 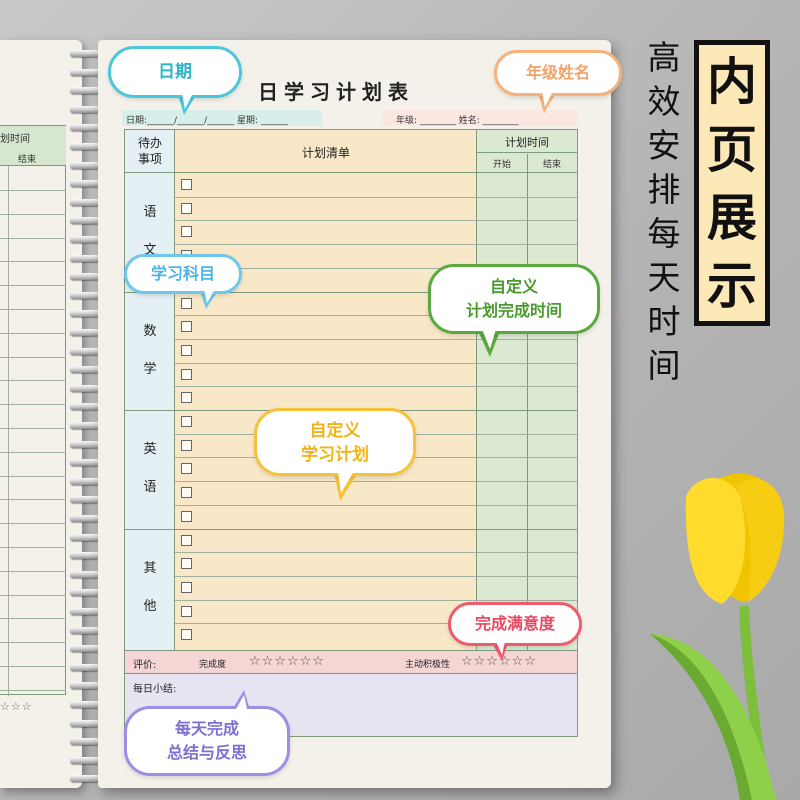 I want to click on todo-header-line: 事项, so click(x=149, y=159).